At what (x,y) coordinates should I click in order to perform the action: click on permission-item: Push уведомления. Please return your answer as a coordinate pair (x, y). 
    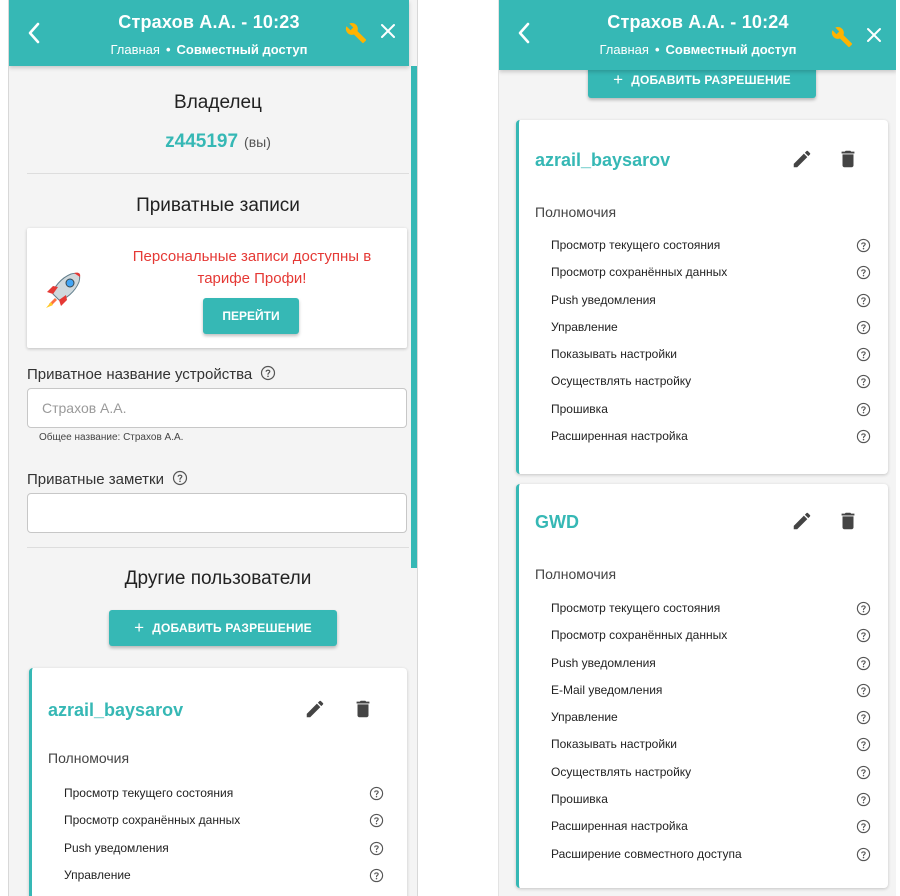
    Looking at the image, I should click on (711, 300).